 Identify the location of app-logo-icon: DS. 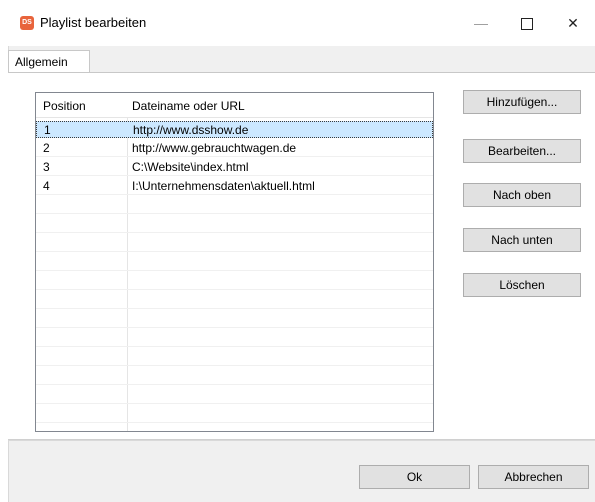
(27, 23).